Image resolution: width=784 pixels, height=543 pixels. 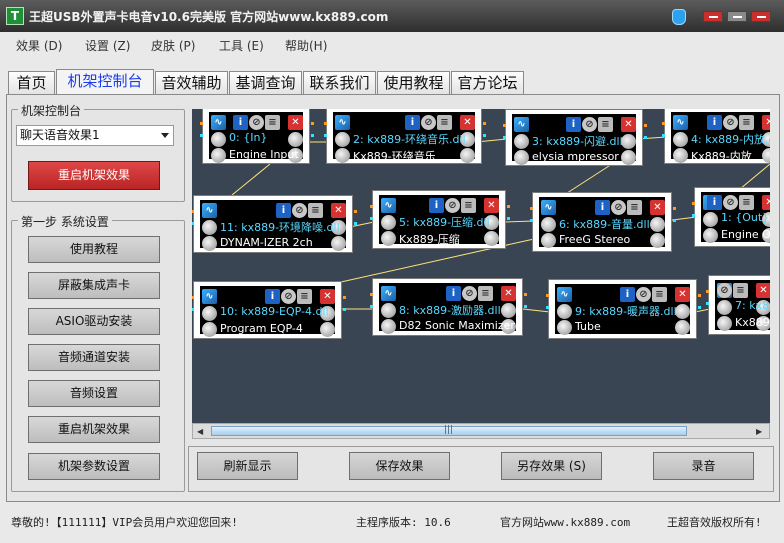 I want to click on menu-tools: 工具 (E), so click(x=241, y=45).